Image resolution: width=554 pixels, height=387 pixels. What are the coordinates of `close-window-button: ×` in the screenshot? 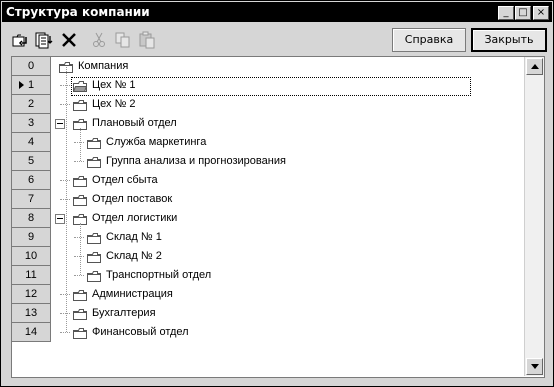 It's located at (541, 13).